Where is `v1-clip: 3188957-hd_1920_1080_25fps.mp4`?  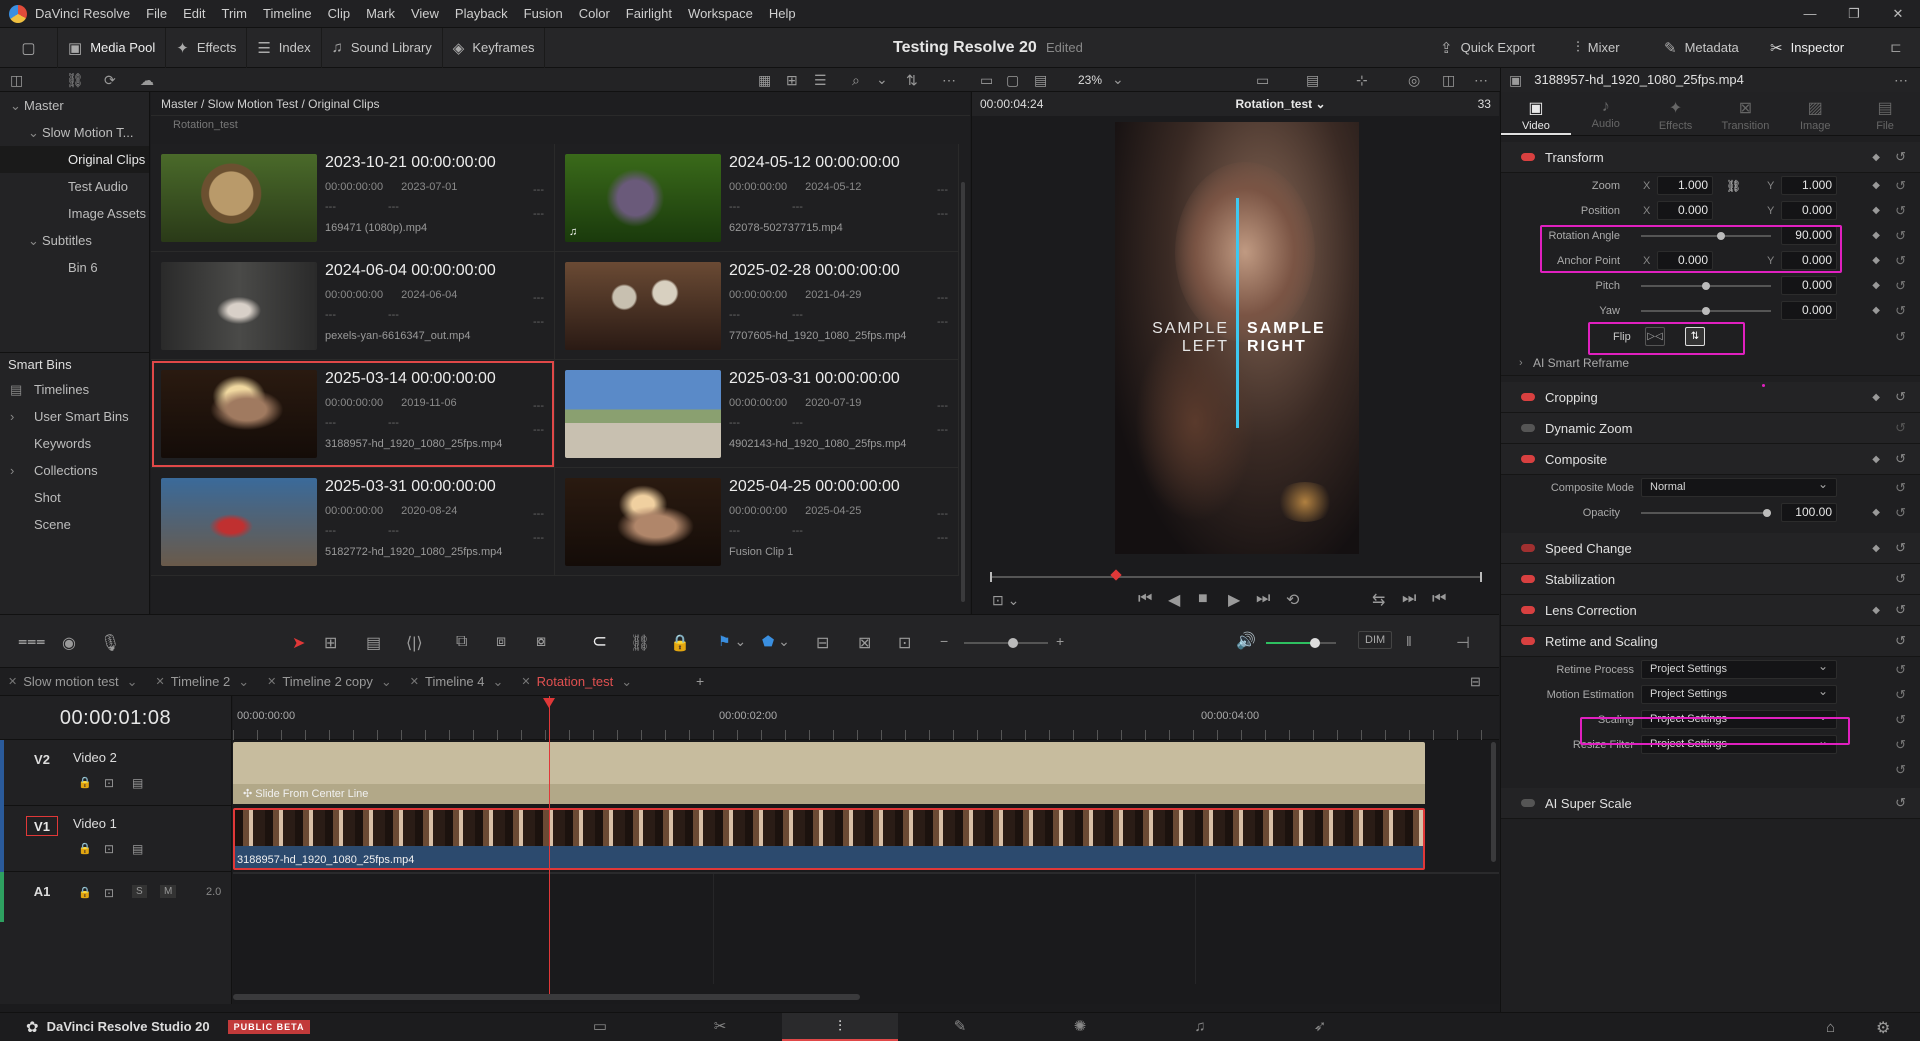 v1-clip: 3188957-hd_1920_1080_25fps.mp4 is located at coordinates (829, 839).